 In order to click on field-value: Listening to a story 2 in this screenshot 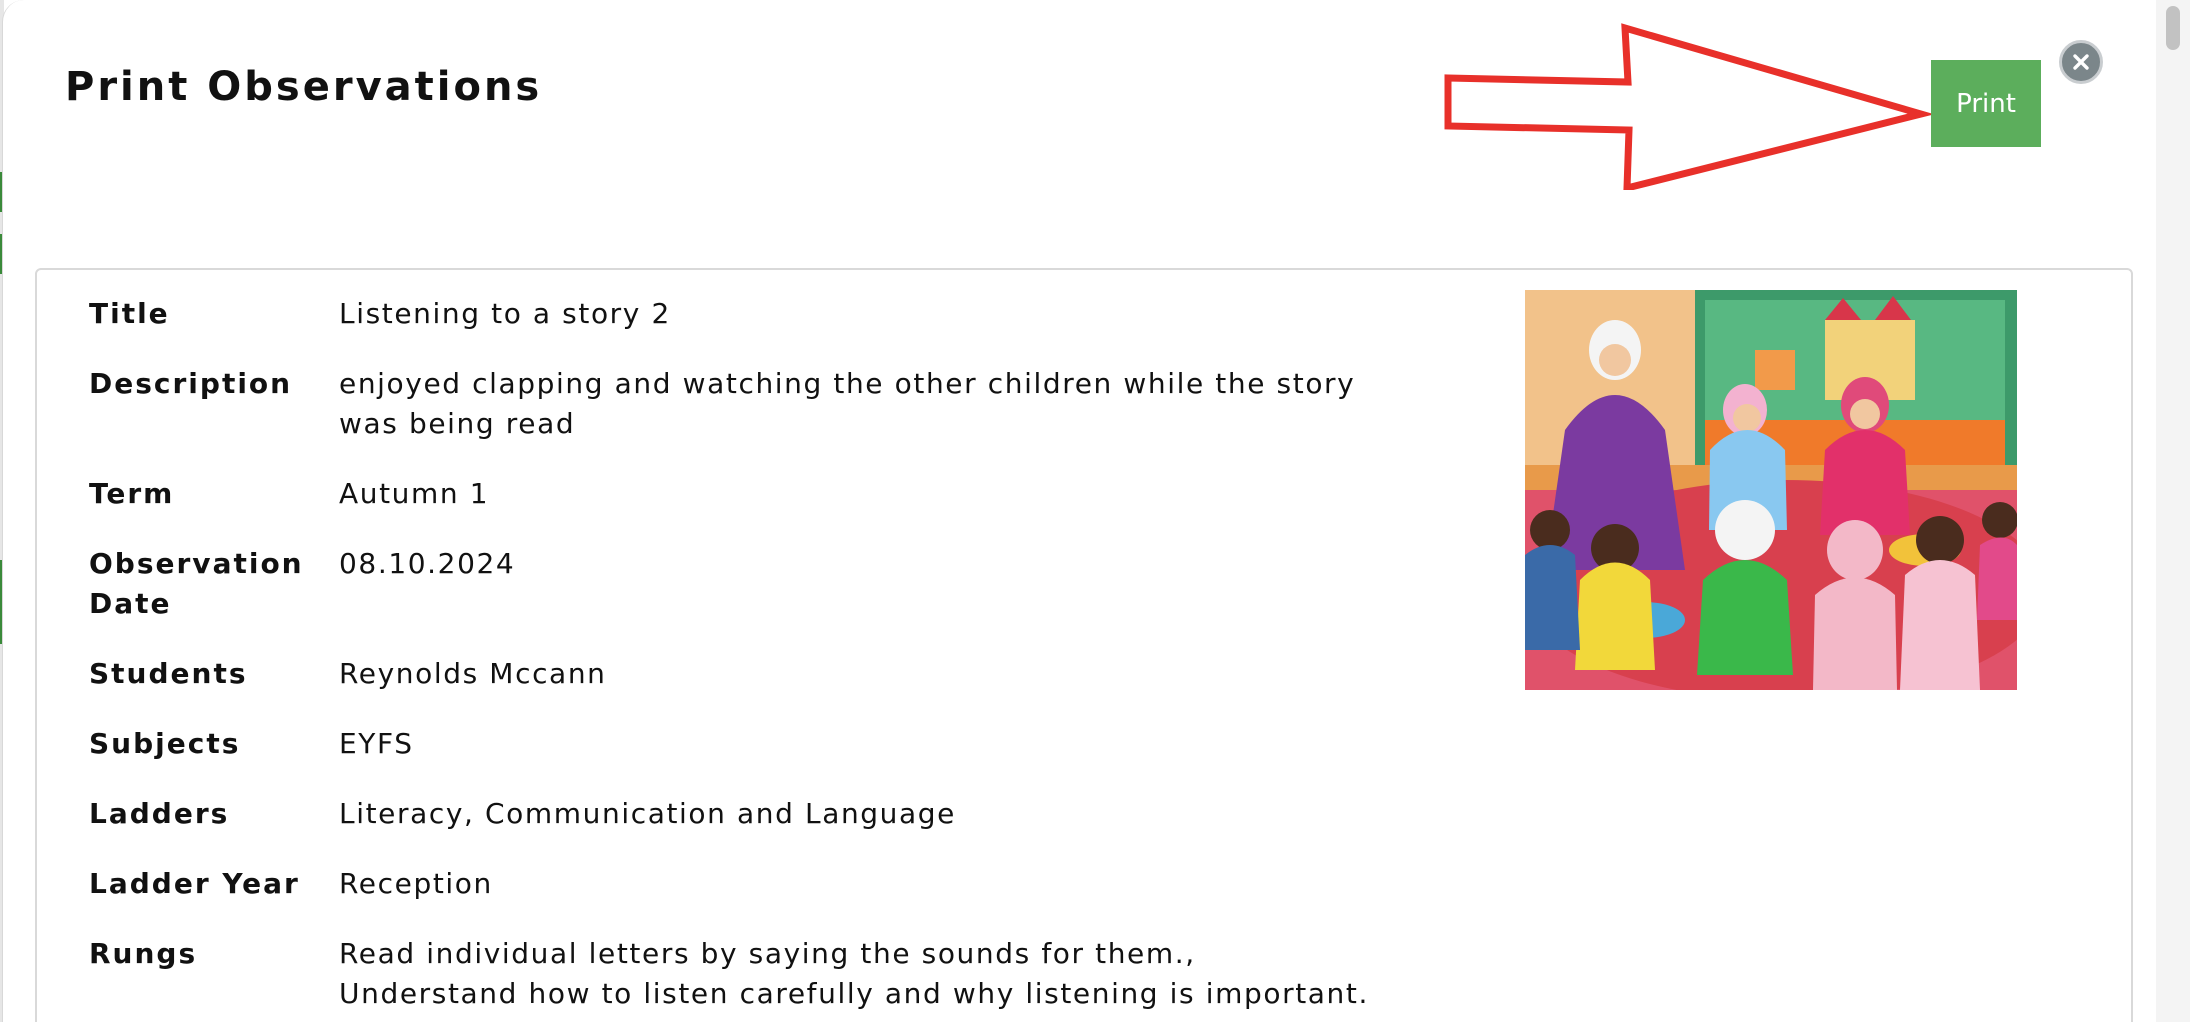, I will do `click(505, 313)`.